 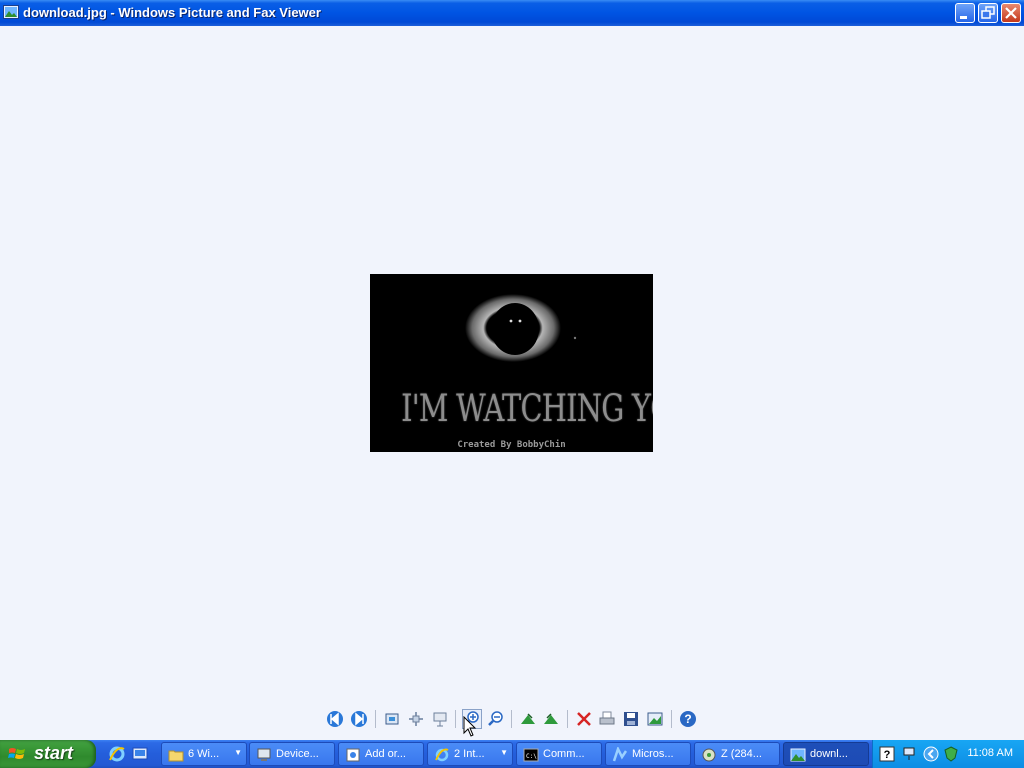 I want to click on actual-size-icon, so click(x=416, y=719).